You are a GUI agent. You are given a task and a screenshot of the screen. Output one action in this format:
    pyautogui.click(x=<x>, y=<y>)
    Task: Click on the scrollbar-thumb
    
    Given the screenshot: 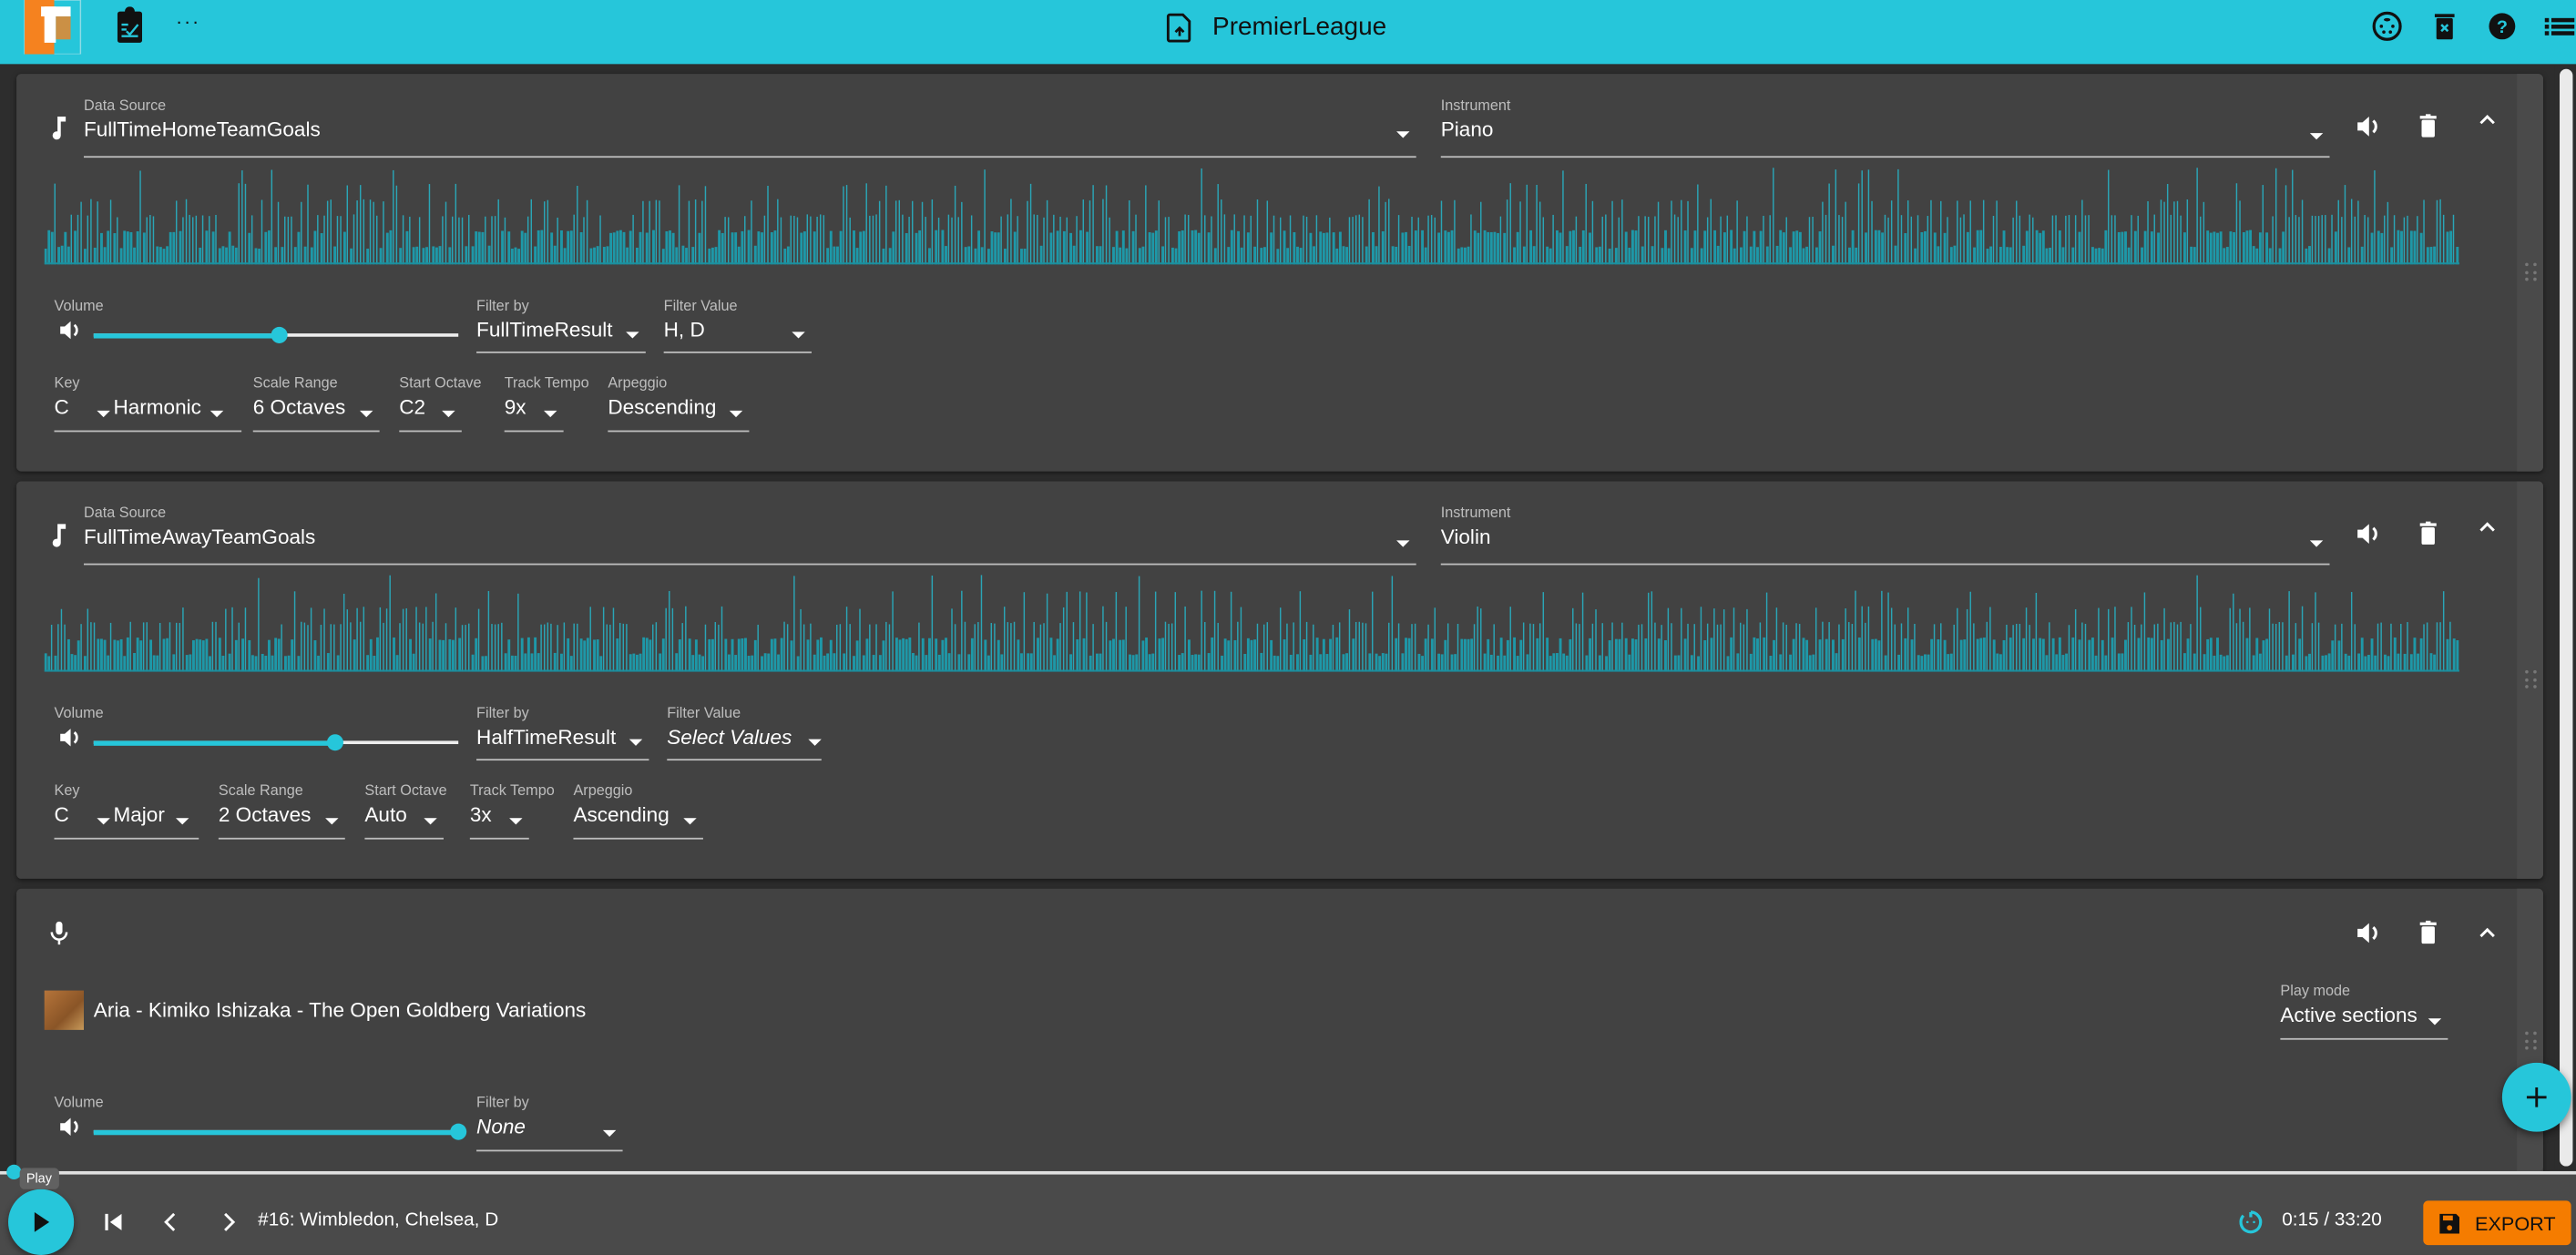 What is the action you would take?
    pyautogui.click(x=2566, y=617)
    